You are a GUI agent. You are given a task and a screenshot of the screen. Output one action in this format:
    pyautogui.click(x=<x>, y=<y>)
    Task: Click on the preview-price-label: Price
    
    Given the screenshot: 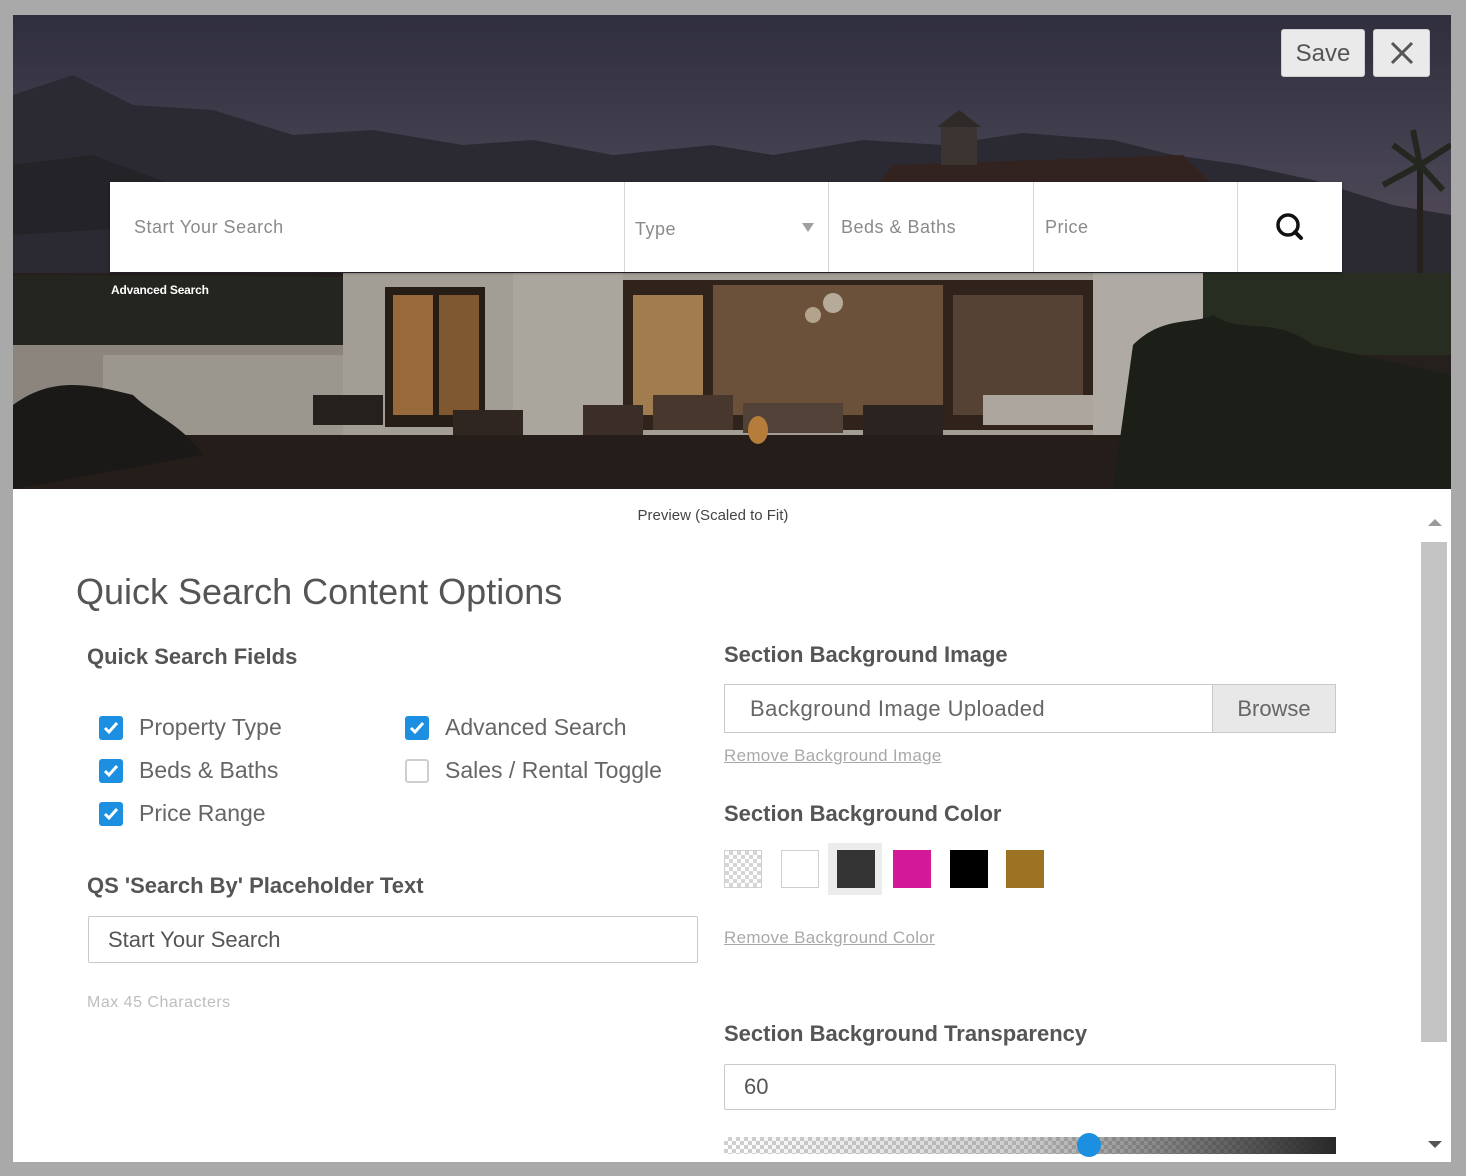 What is the action you would take?
    pyautogui.click(x=1067, y=226)
    